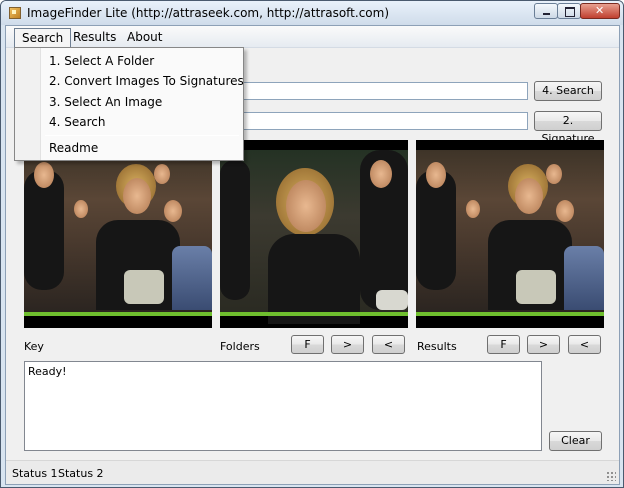 Image resolution: width=624 pixels, height=488 pixels. I want to click on minimize-button, so click(546, 11).